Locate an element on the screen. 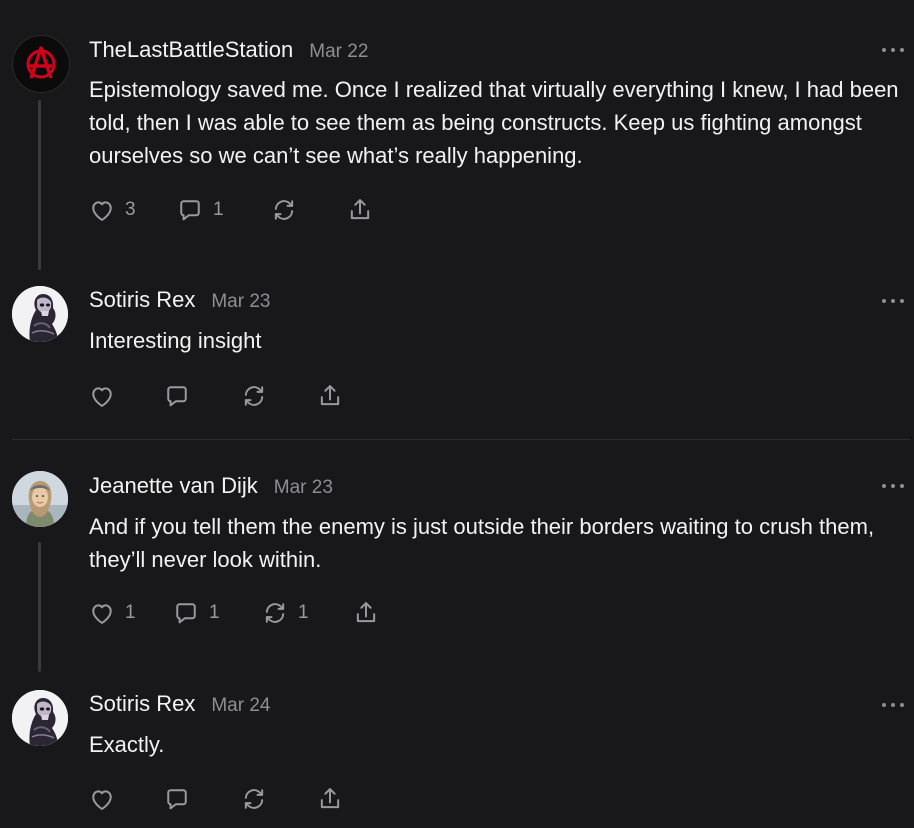  comment-body: Exactly. is located at coordinates (127, 744).